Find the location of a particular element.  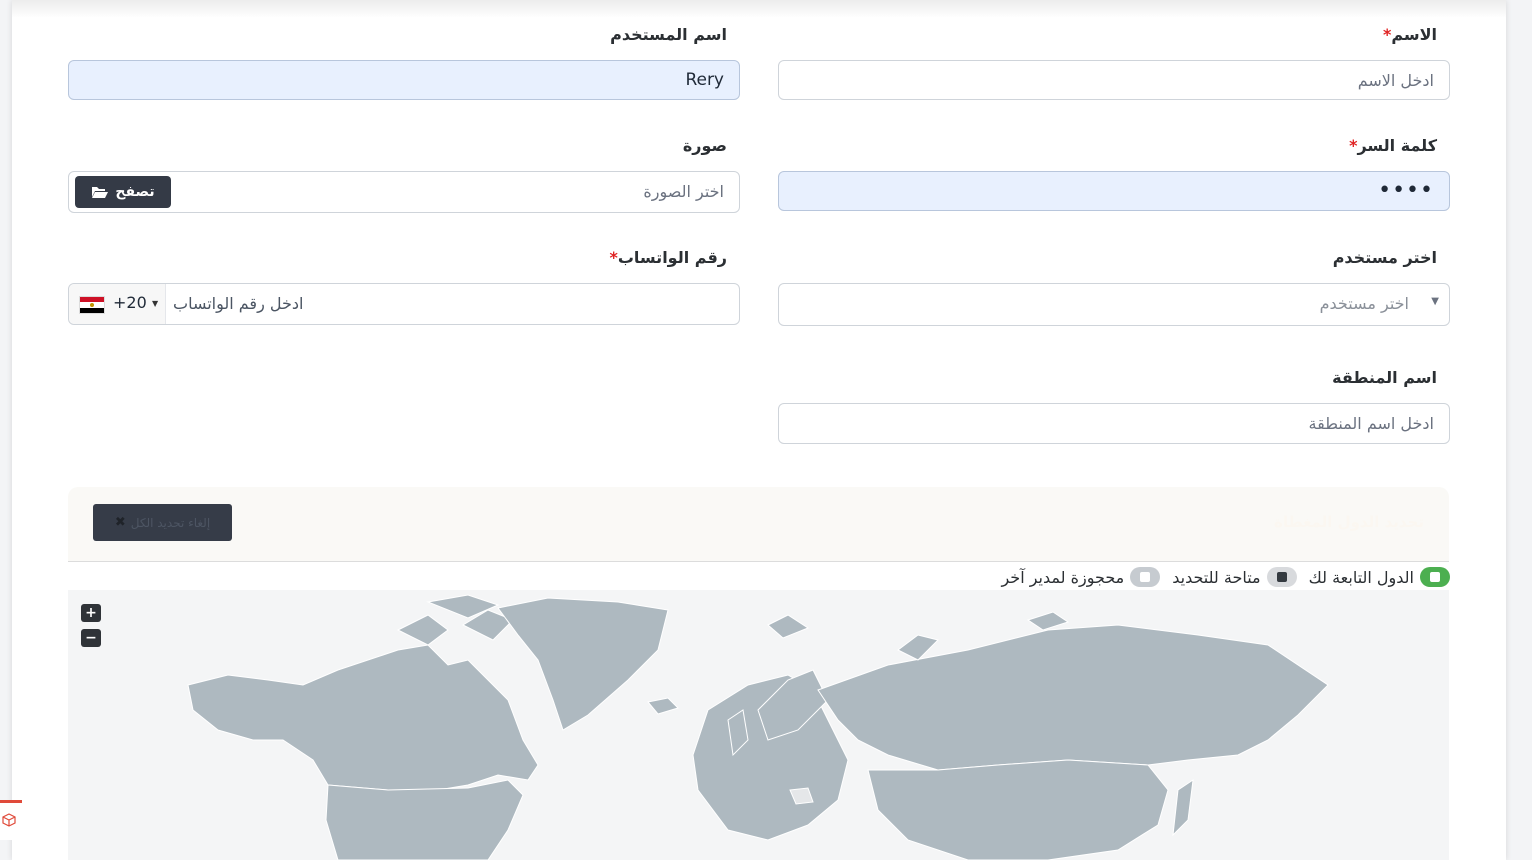

country-united-states is located at coordinates (424, 819).